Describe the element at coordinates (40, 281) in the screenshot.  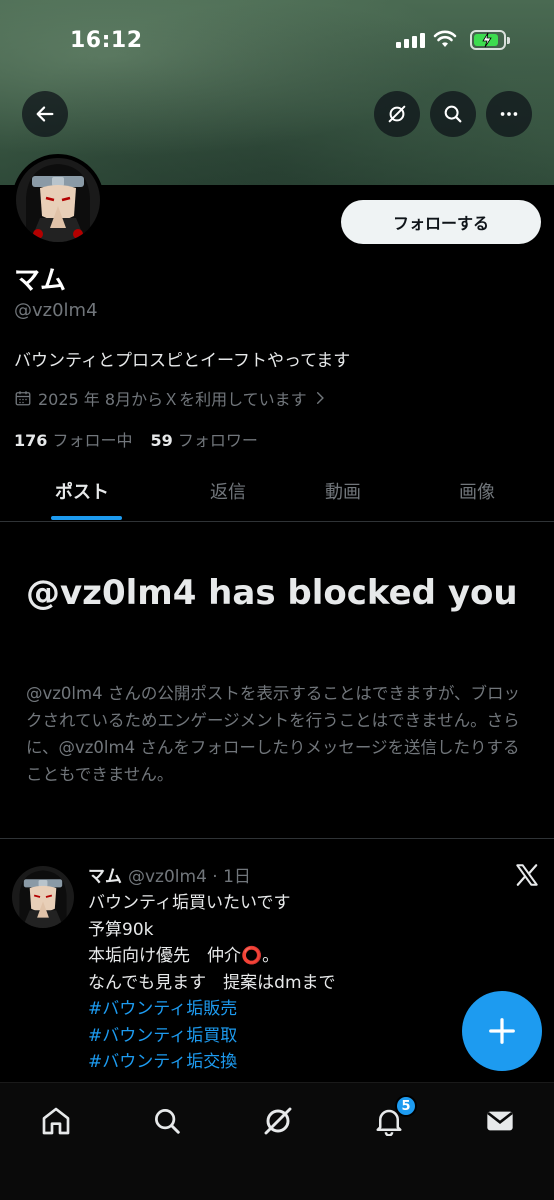
I see `profile-display-name: マム` at that location.